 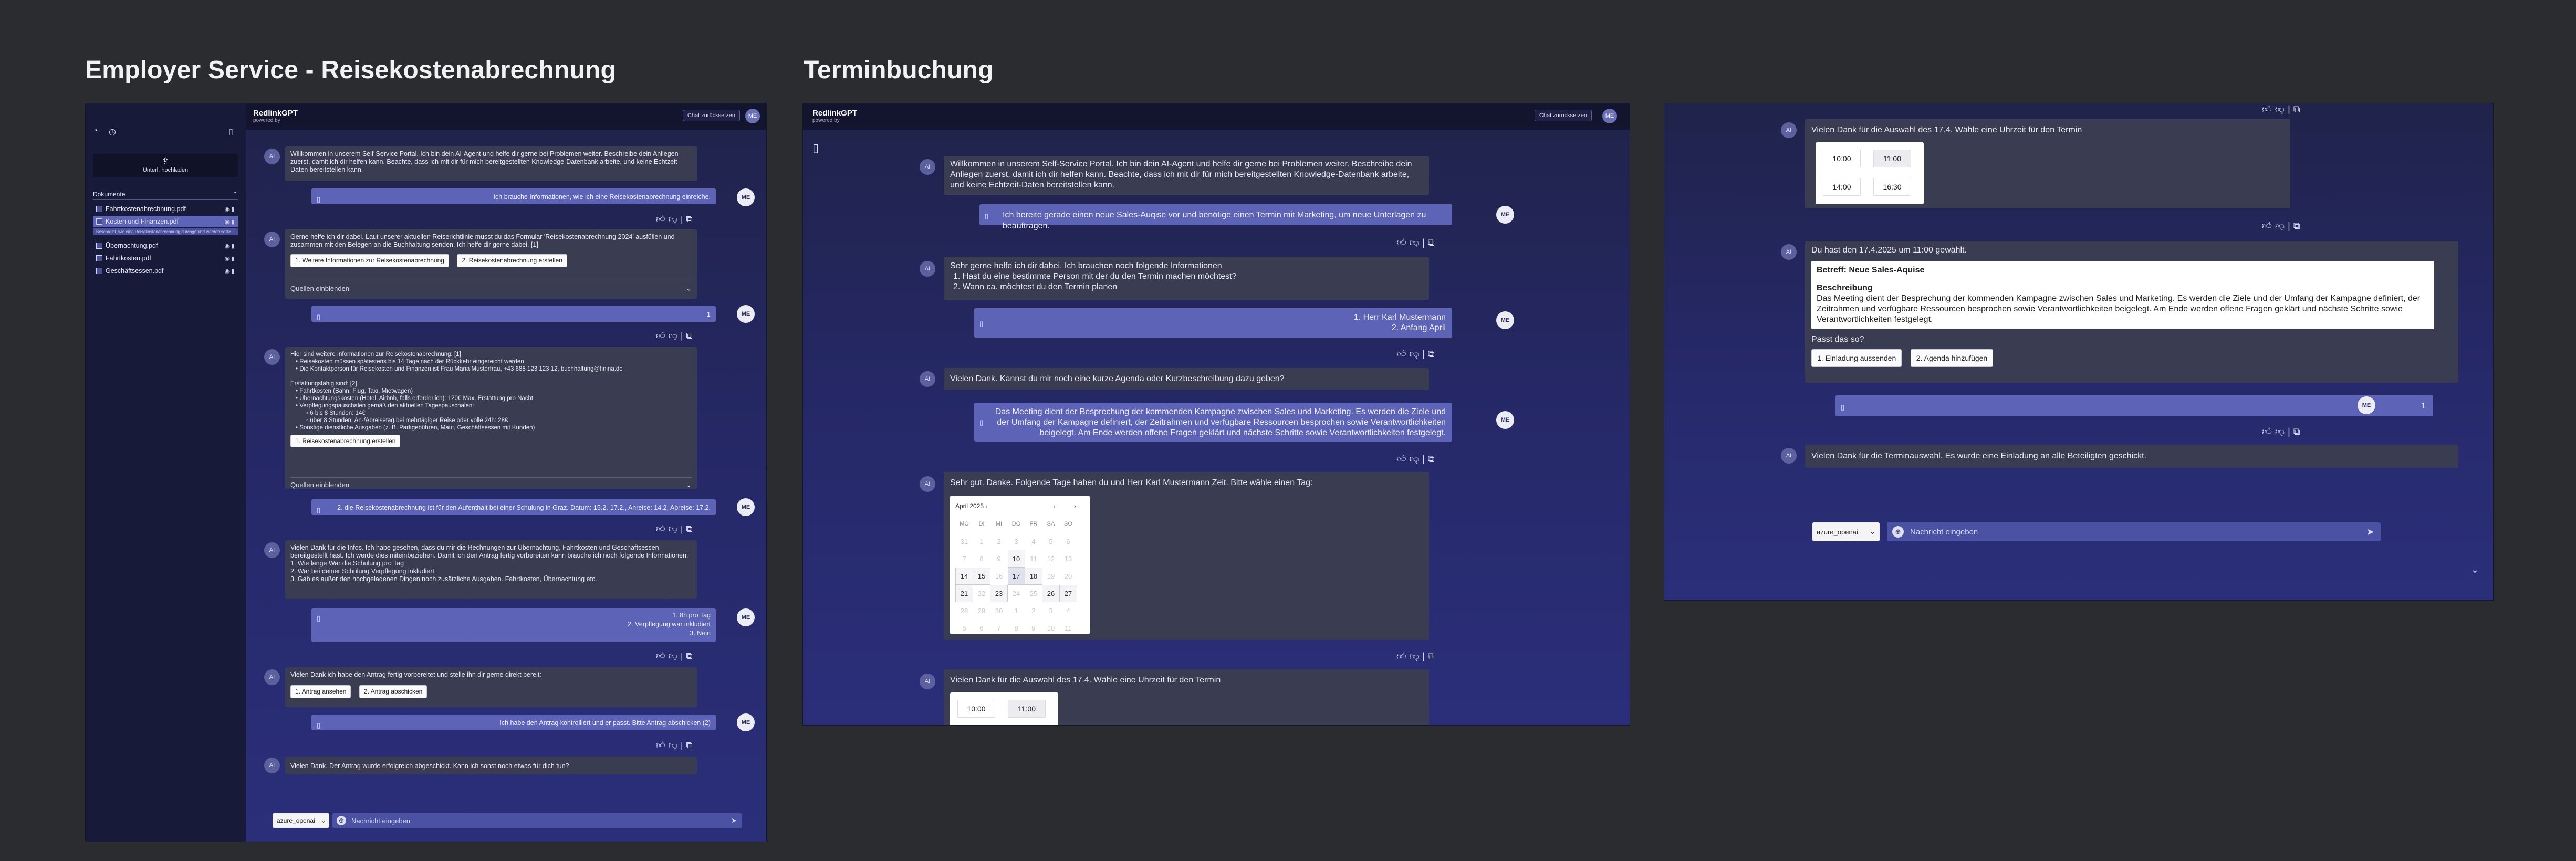 I want to click on document-name: Kosten und Finanzen.pdf, so click(x=142, y=221).